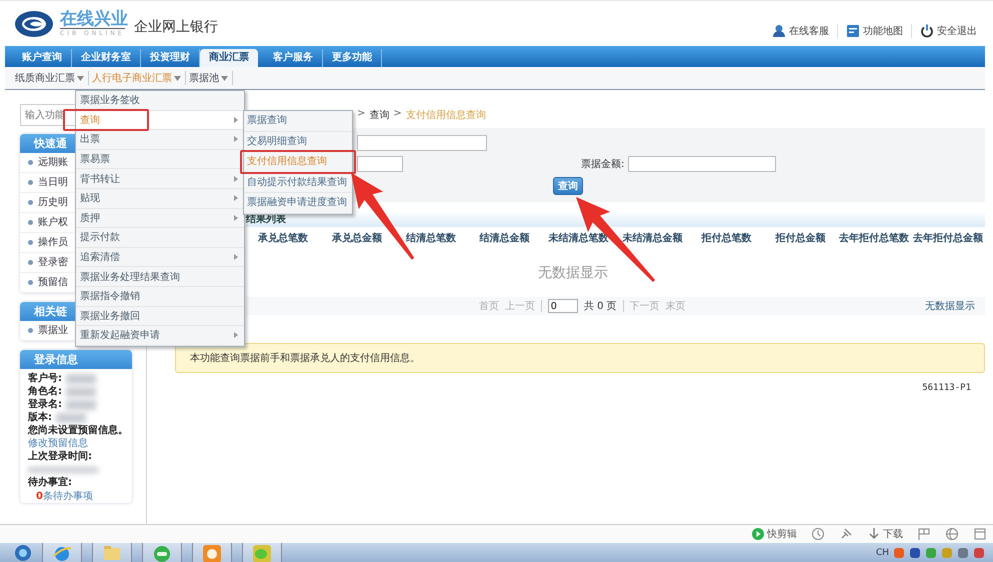  Describe the element at coordinates (60, 456) in the screenshot. I see `field-label: 上次登录时间:` at that location.